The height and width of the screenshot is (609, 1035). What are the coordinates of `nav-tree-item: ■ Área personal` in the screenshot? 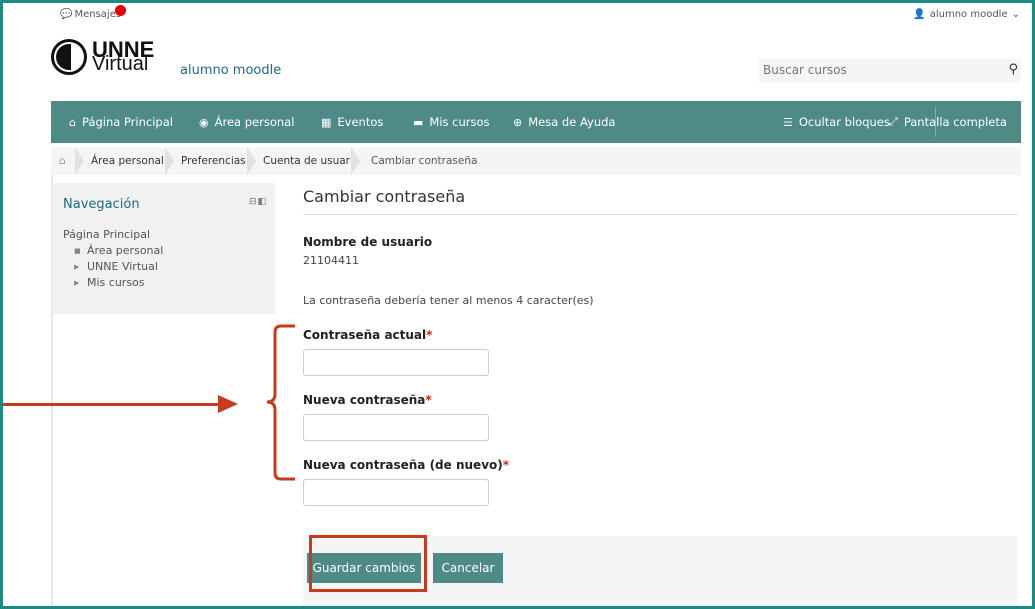 It's located at (113, 251).